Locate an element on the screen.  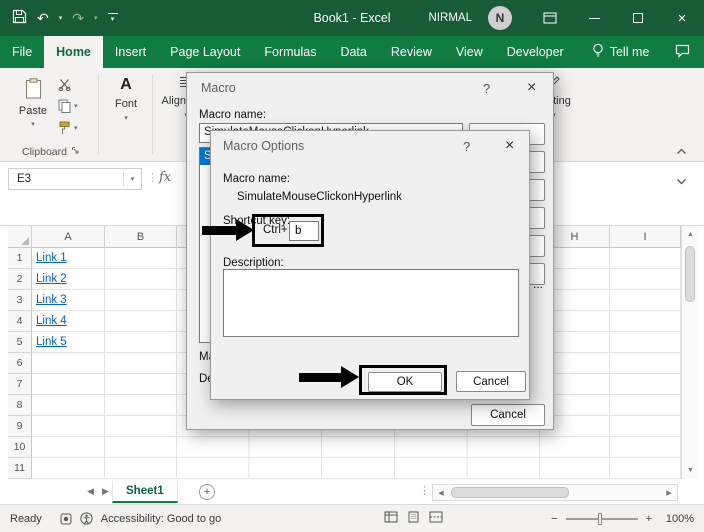
undo-icon: ↶ is located at coordinates (43, 18).